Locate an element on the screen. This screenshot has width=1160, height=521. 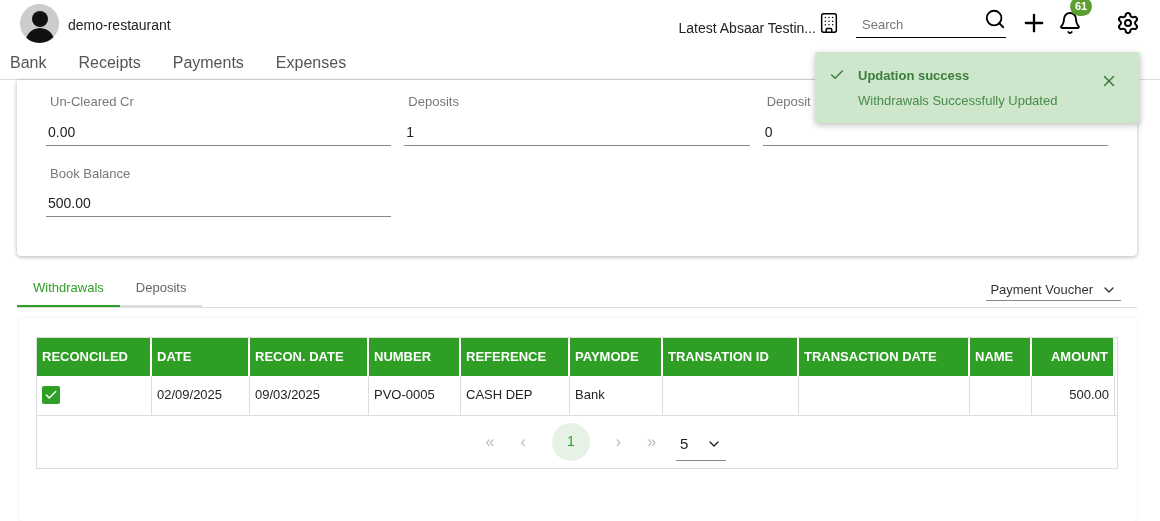
checkbox is located at coordinates (51, 395).